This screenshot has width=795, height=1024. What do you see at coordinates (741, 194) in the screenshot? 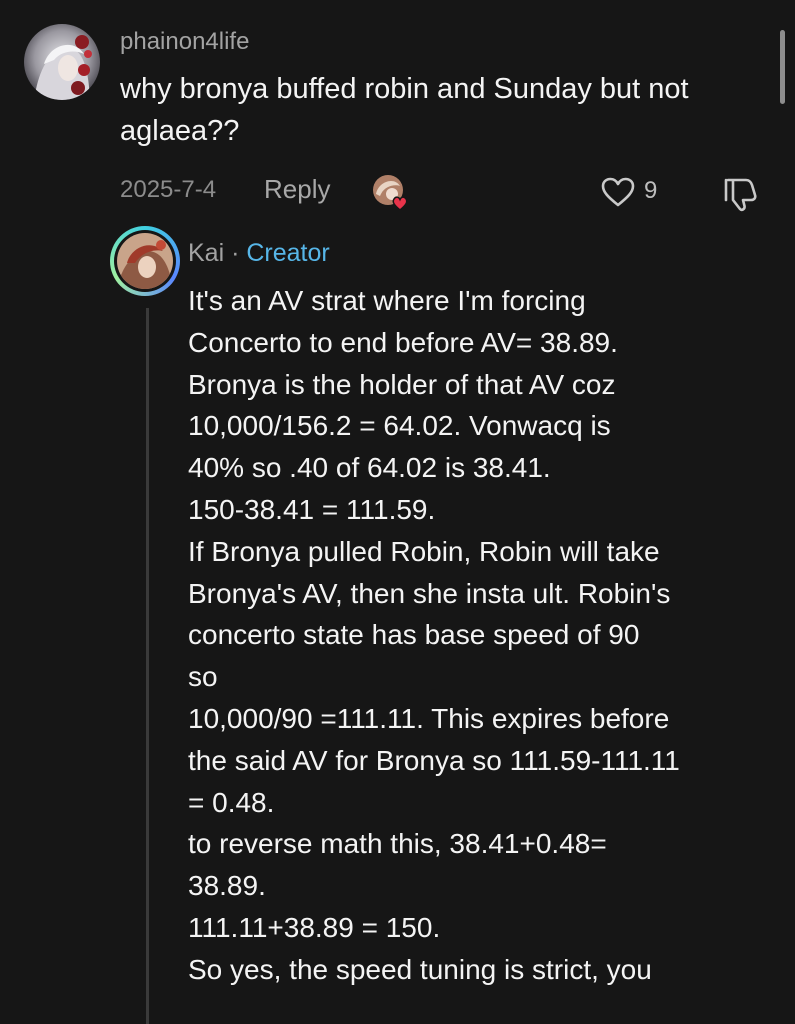
I see `thumbs-down-outline-icon` at bounding box center [741, 194].